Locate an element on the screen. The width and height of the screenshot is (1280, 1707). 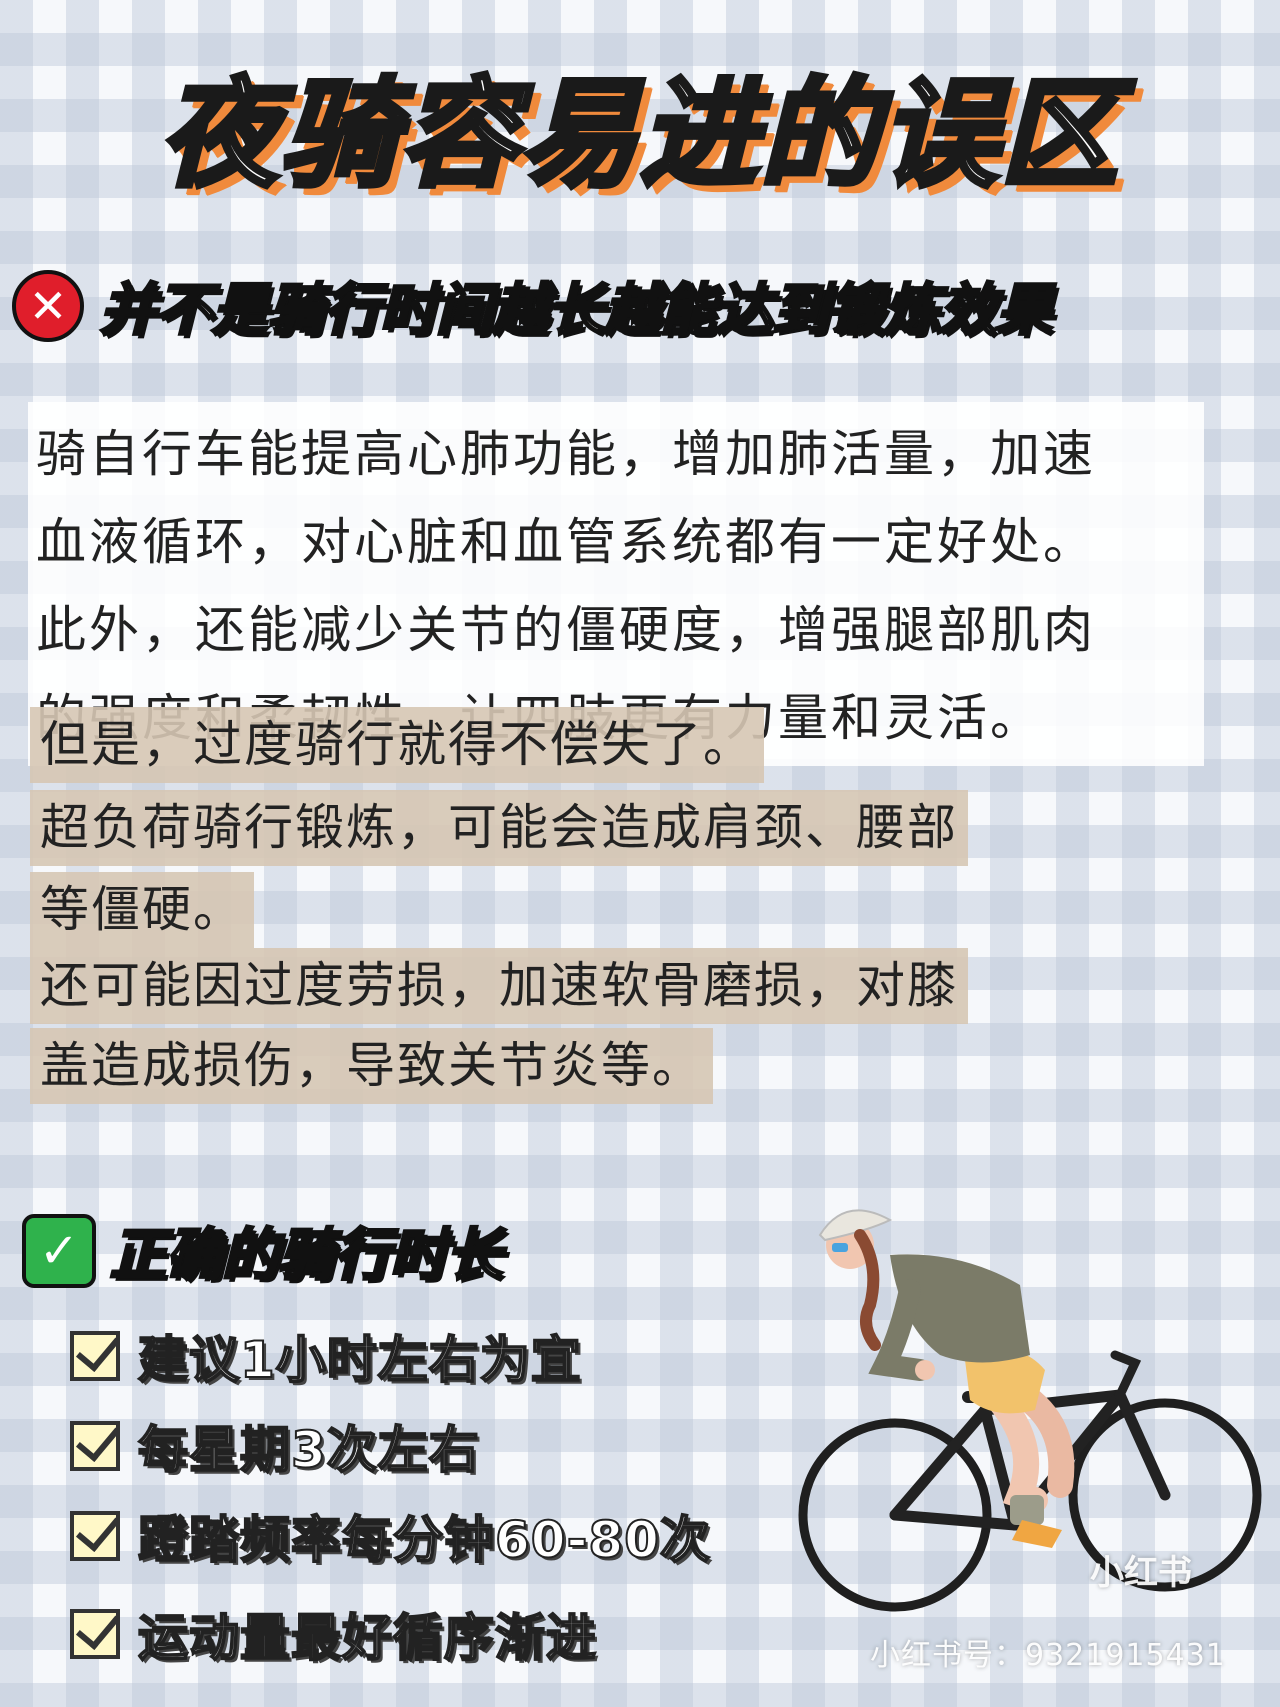
right-section-heading: ✓ 正确的骑行时长 is located at coordinates (263, 1250).